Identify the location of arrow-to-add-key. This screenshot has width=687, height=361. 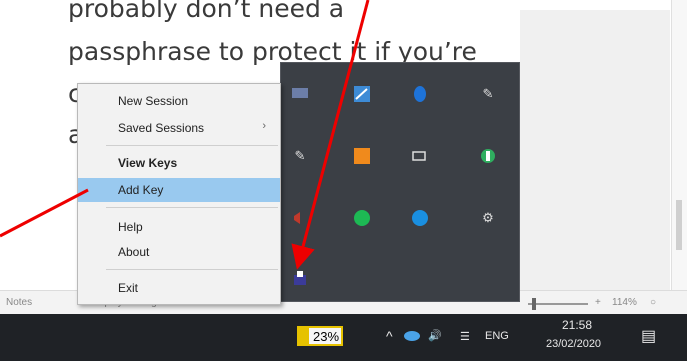
(44, 213).